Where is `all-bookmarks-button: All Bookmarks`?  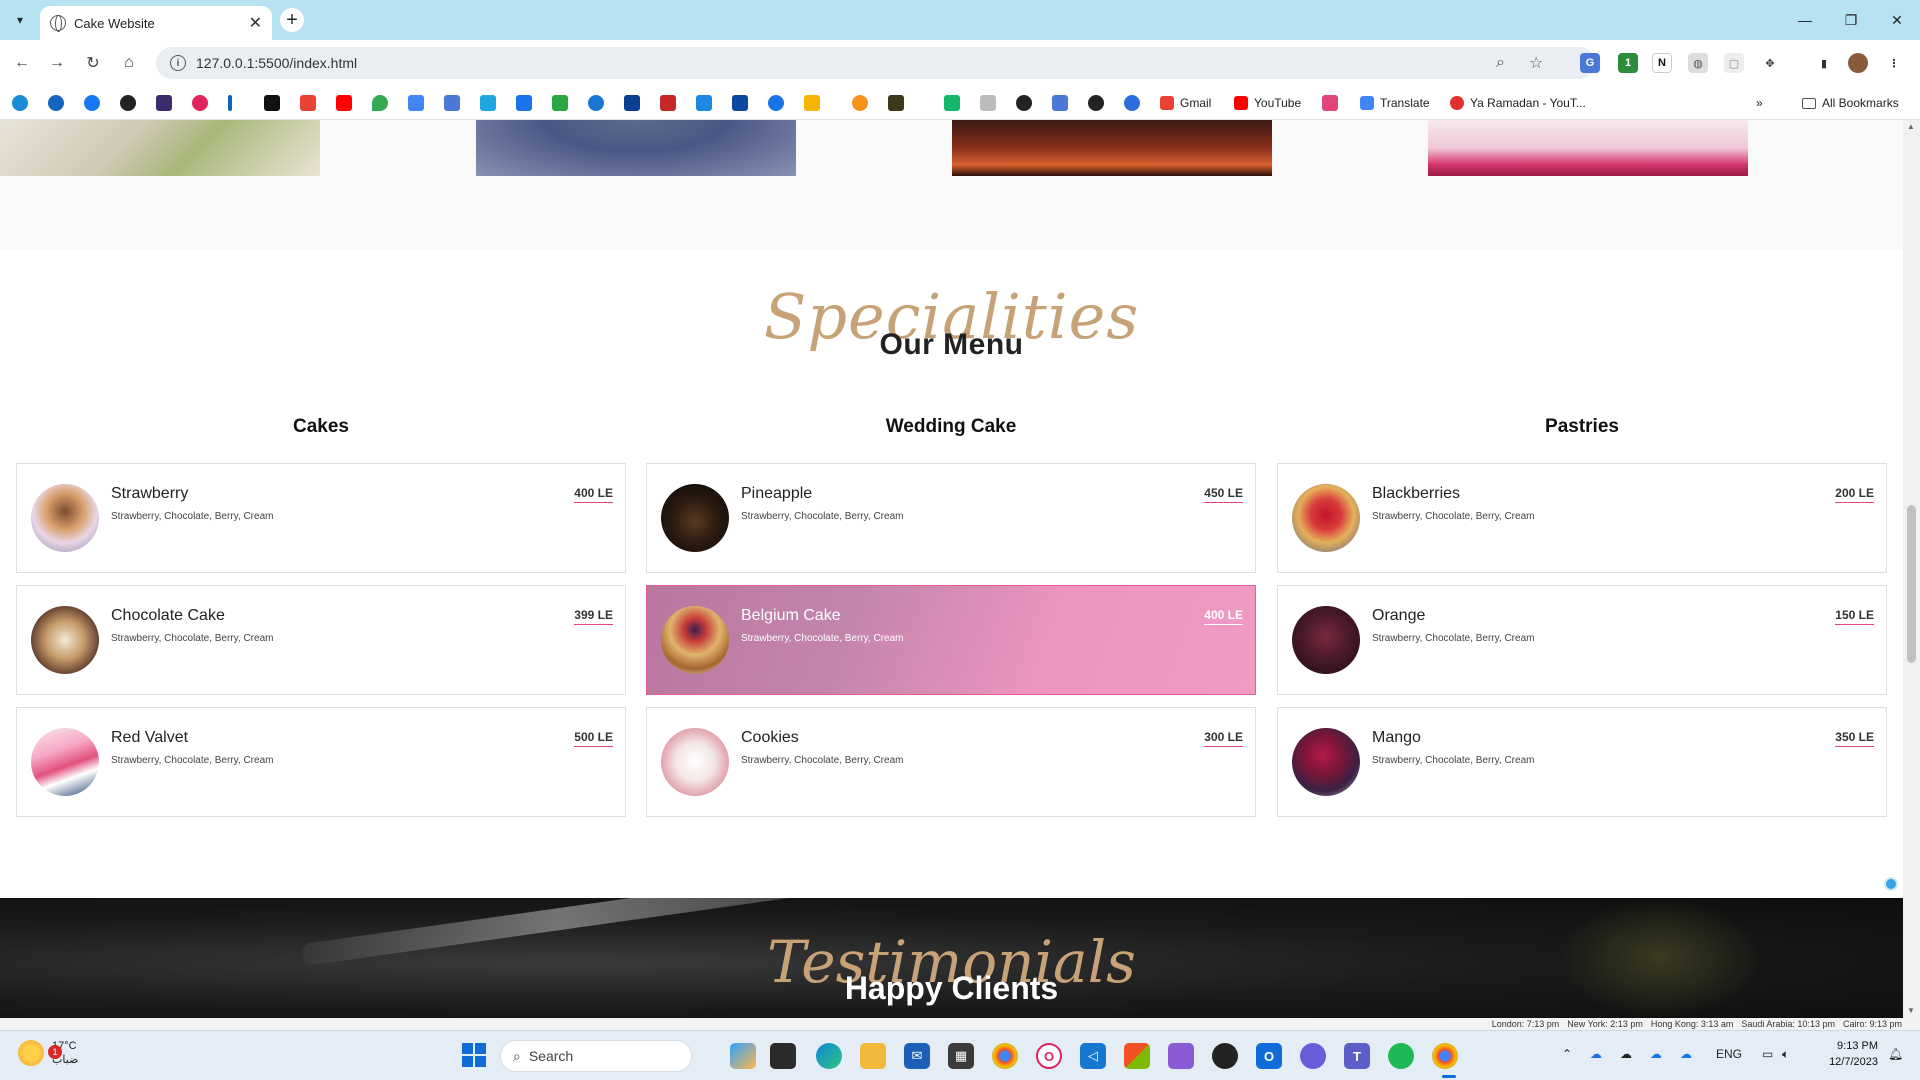
all-bookmarks-button: All Bookmarks is located at coordinates (1850, 103).